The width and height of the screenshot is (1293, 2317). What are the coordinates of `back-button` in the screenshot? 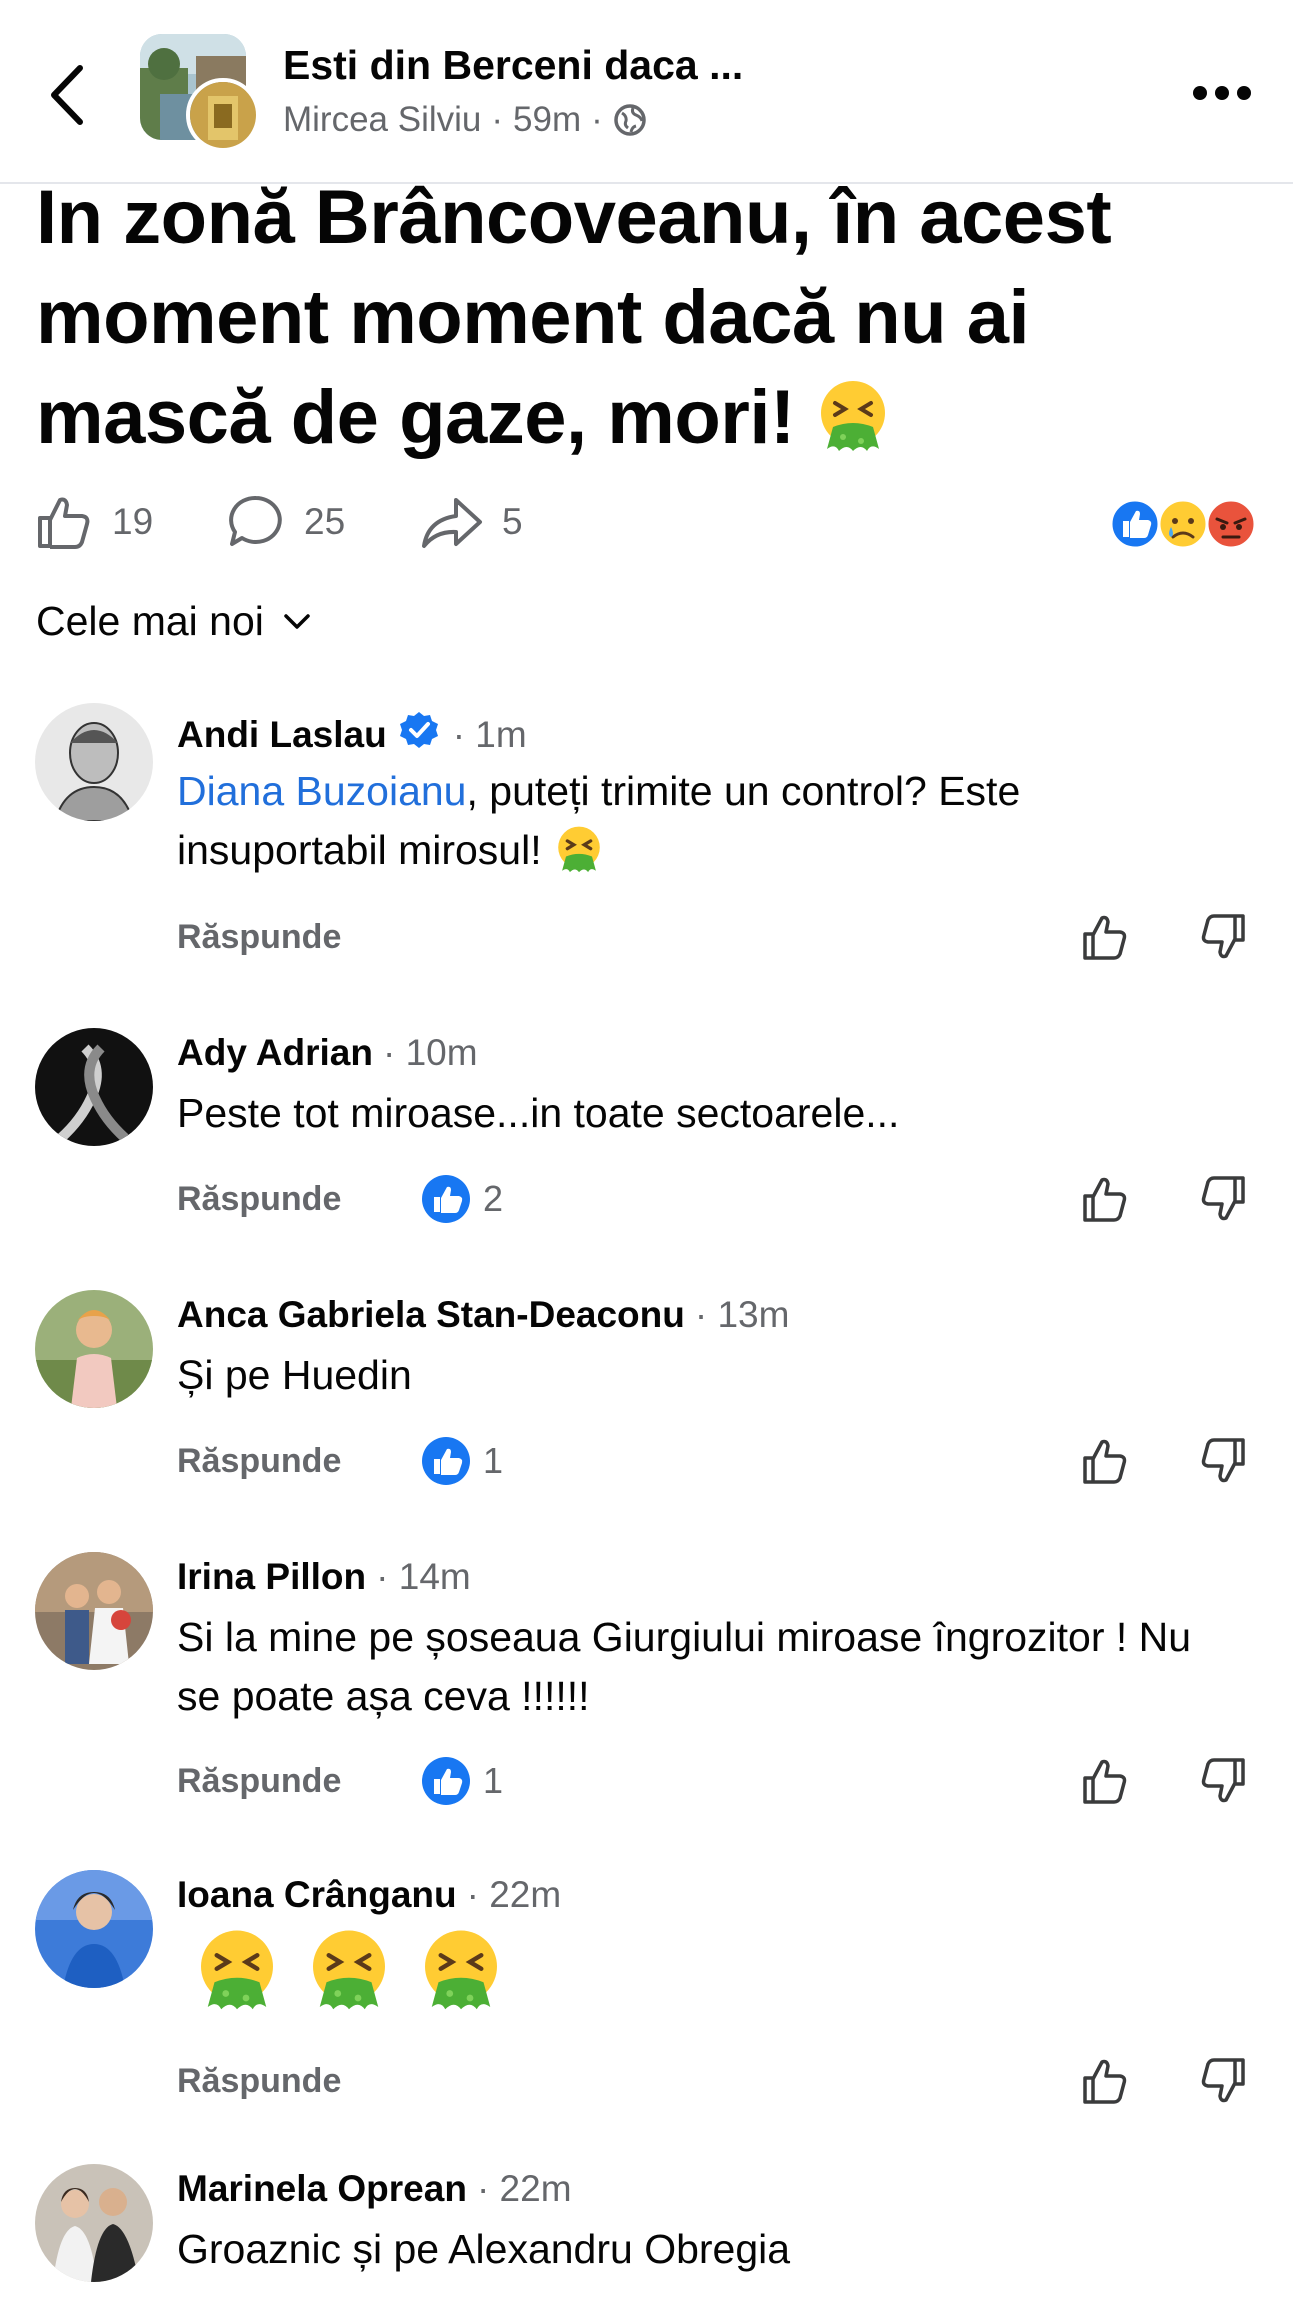 It's located at (70, 95).